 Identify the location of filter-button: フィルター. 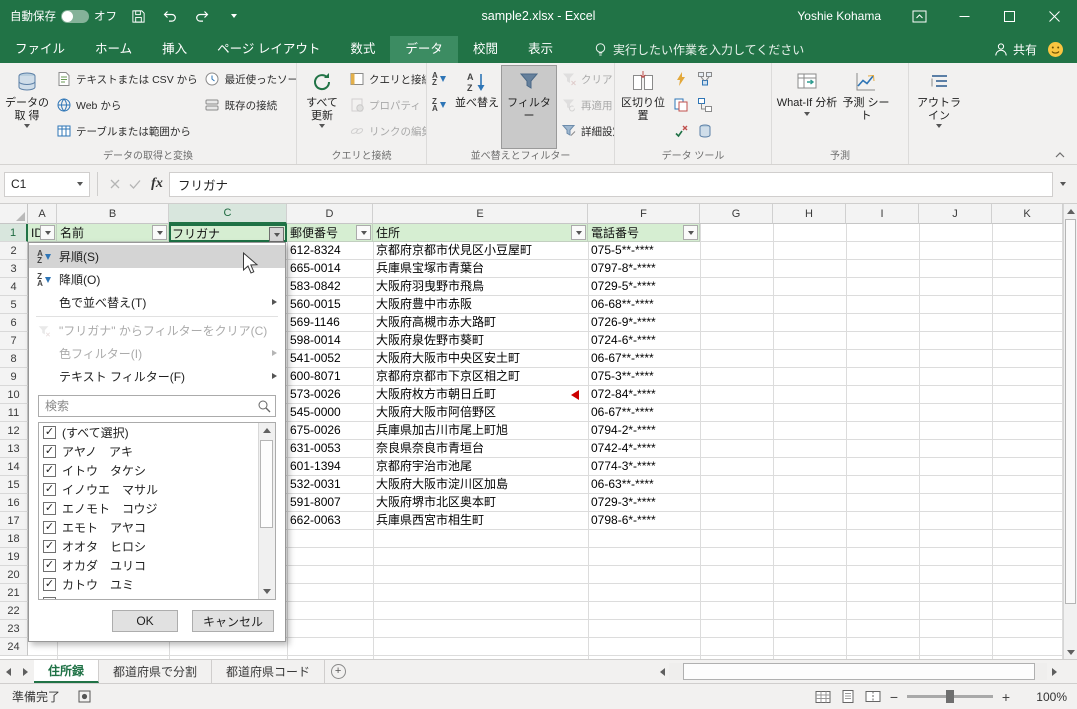
(529, 107).